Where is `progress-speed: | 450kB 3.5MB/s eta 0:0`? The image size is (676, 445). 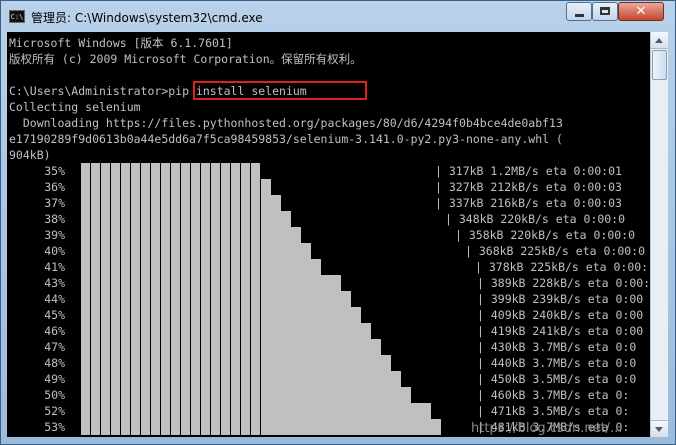
progress-speed: | 450kB 3.5MB/s eta 0:0 is located at coordinates (557, 379).